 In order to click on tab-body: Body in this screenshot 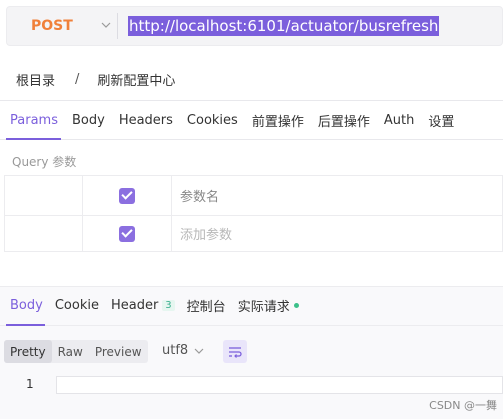, I will do `click(88, 120)`.